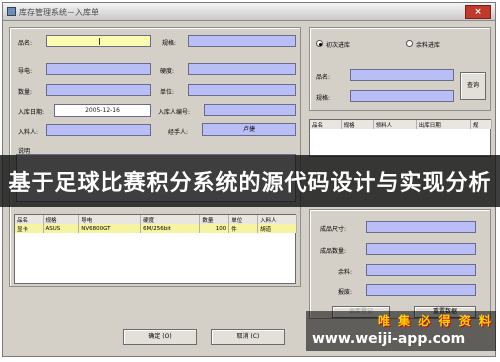 Image resolution: width=500 pixels, height=362 pixels. I want to click on table-cell: NV6800GT, so click(110, 228).